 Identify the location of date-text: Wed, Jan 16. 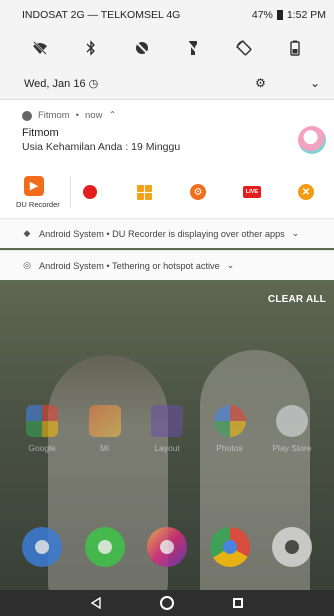
(55, 83).